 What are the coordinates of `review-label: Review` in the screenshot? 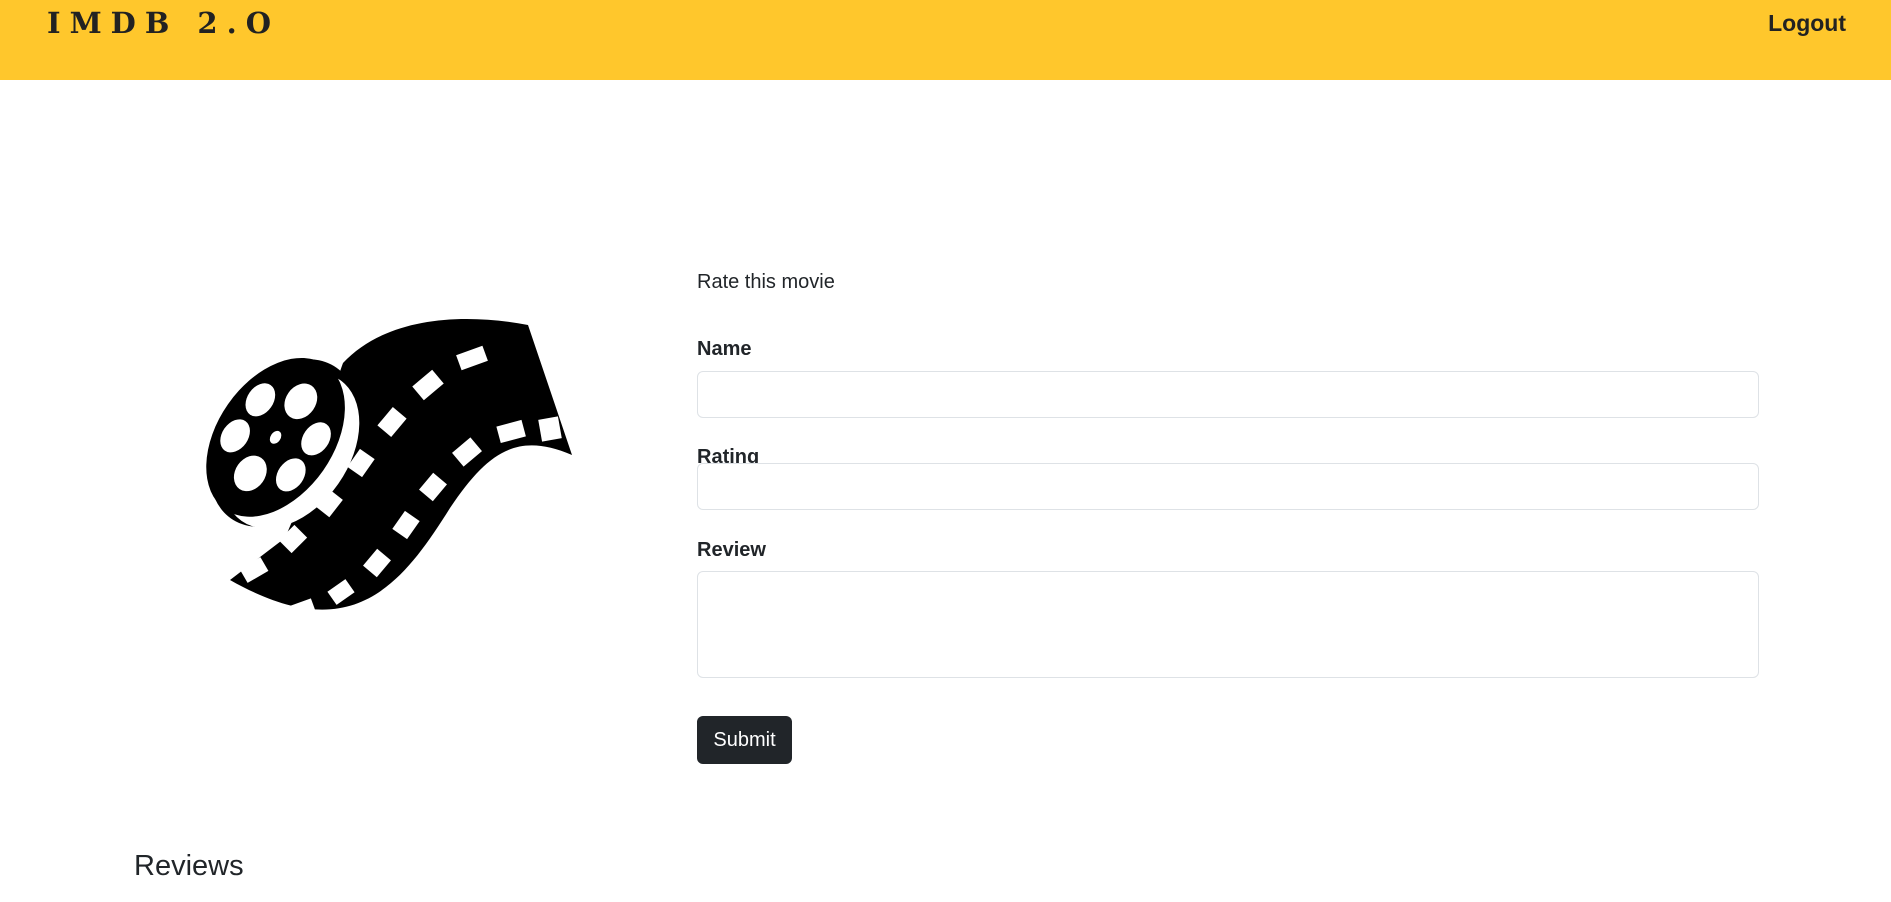 It's located at (731, 550).